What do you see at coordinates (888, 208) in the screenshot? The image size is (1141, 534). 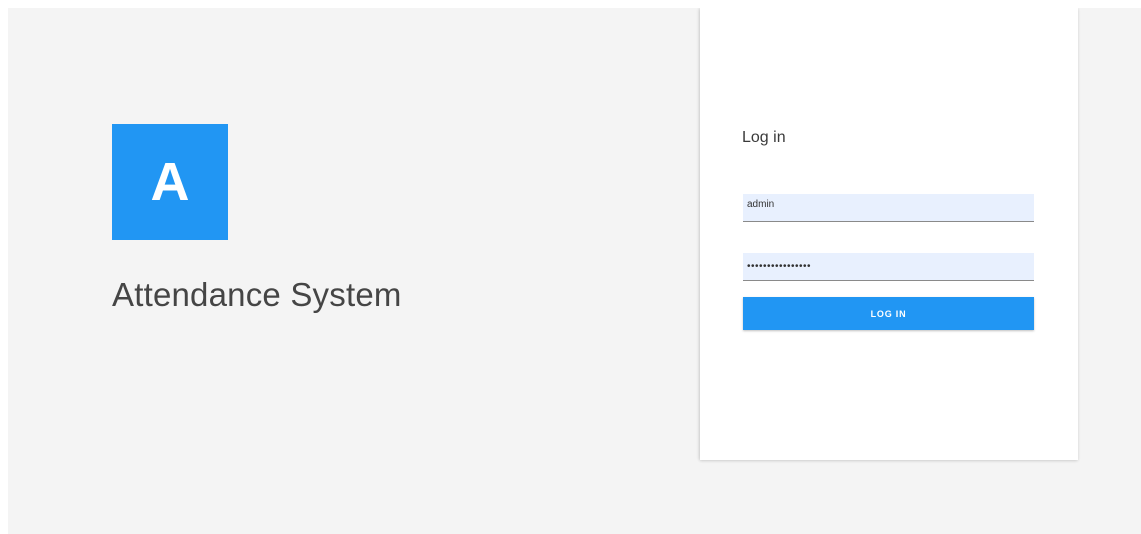 I see `username-field` at bounding box center [888, 208].